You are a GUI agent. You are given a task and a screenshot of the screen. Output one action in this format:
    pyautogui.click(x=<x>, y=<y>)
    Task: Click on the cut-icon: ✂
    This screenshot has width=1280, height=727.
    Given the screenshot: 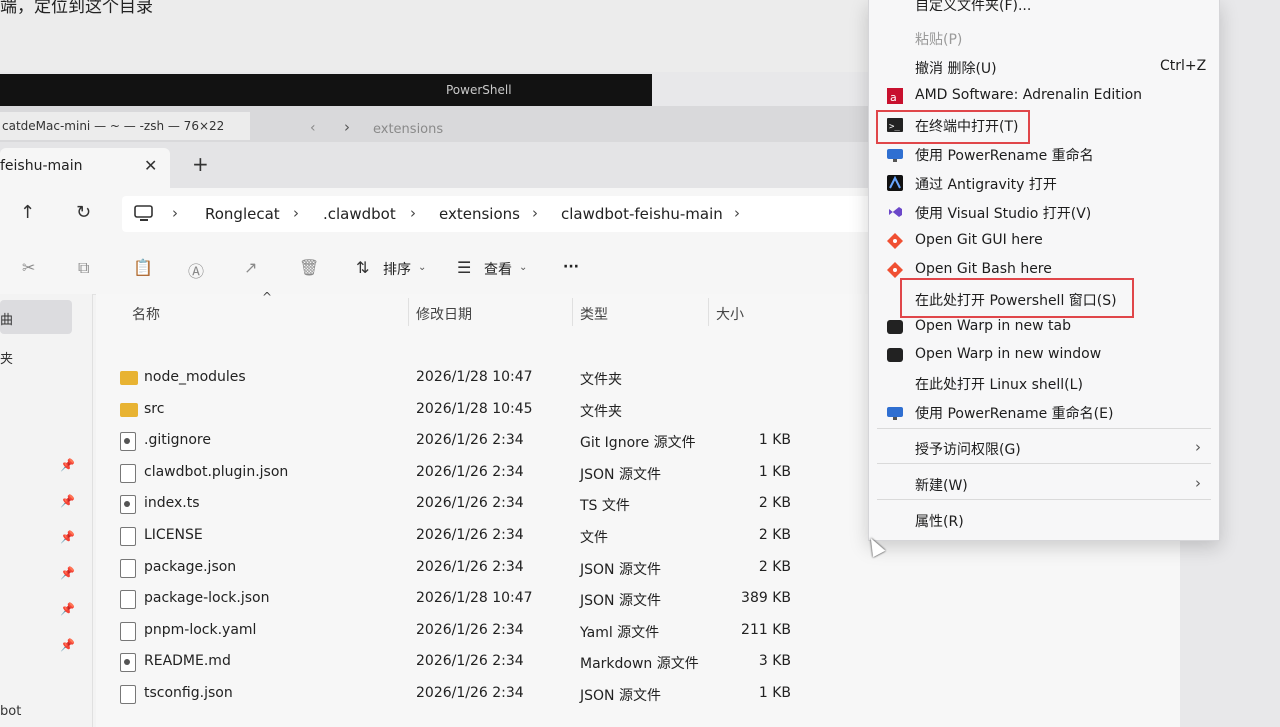 What is the action you would take?
    pyautogui.click(x=28, y=267)
    